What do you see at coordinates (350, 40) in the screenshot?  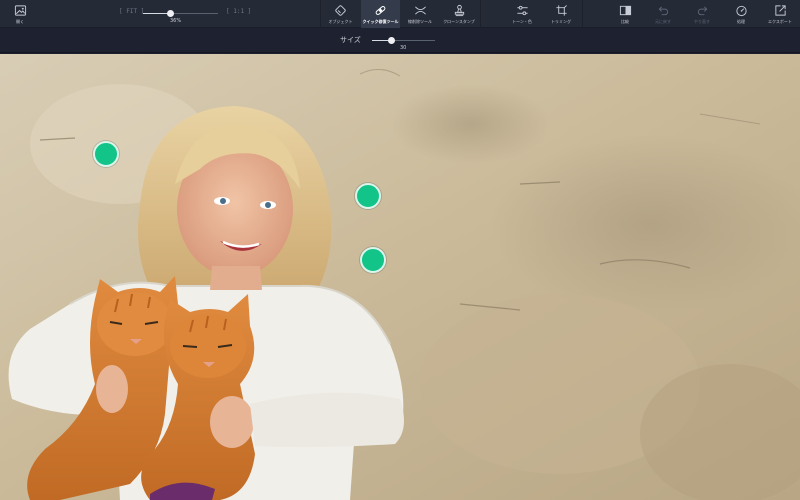 I see `brush-size-label: サイズ` at bounding box center [350, 40].